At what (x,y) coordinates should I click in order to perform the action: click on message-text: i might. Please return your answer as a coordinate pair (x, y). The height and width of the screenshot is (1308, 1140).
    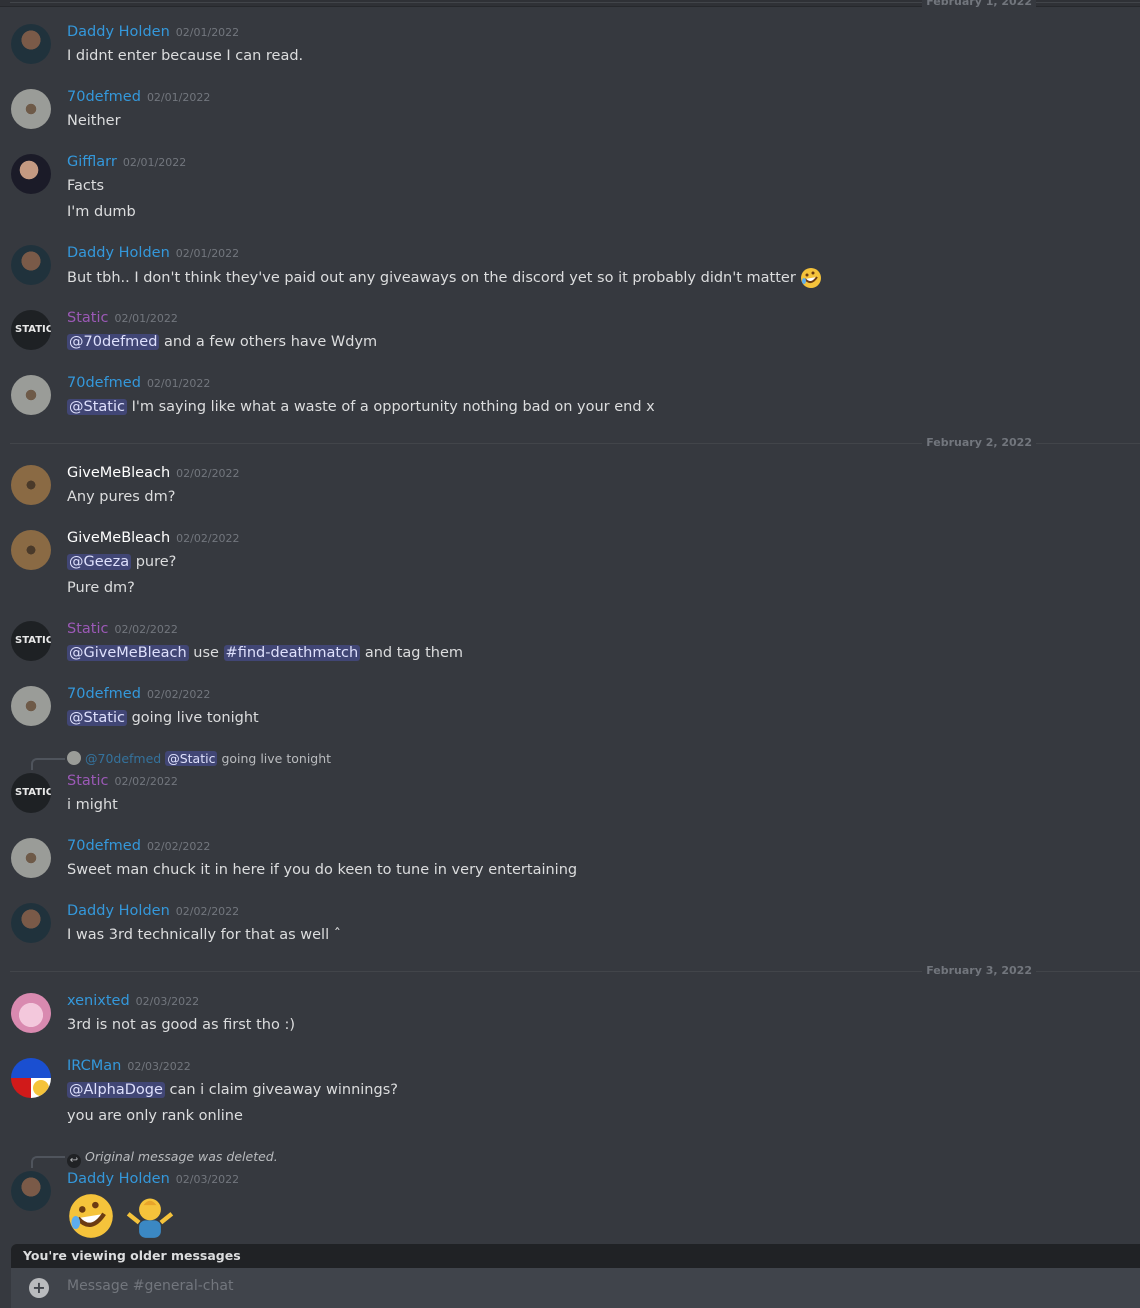
    Looking at the image, I should click on (92, 805).